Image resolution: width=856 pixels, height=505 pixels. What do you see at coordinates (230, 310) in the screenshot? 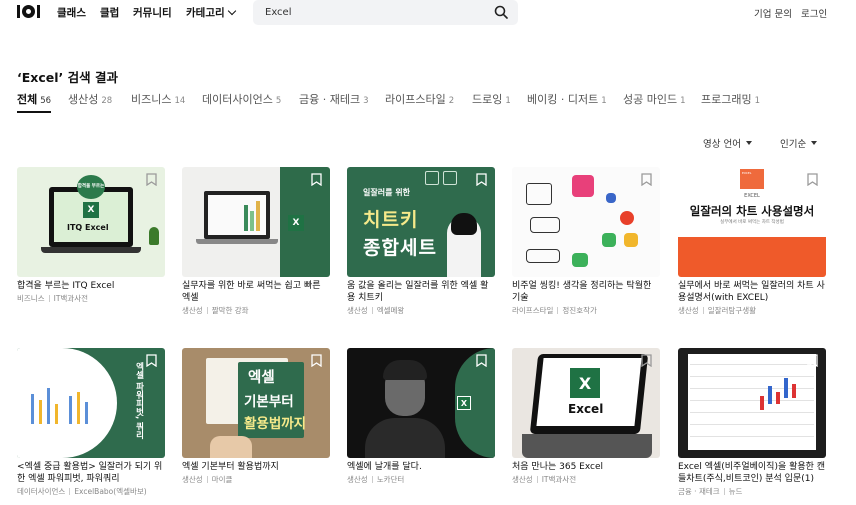
I see `course-creator: 짤막한 강좌` at bounding box center [230, 310].